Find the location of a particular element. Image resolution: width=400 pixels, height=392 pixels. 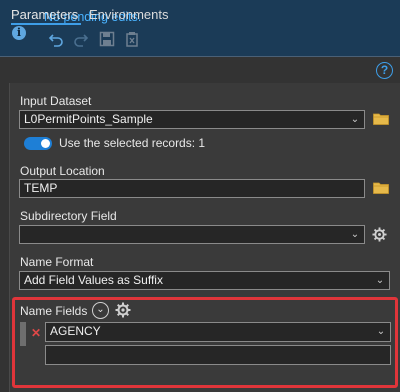

save-edits-icon is located at coordinates (107, 39).